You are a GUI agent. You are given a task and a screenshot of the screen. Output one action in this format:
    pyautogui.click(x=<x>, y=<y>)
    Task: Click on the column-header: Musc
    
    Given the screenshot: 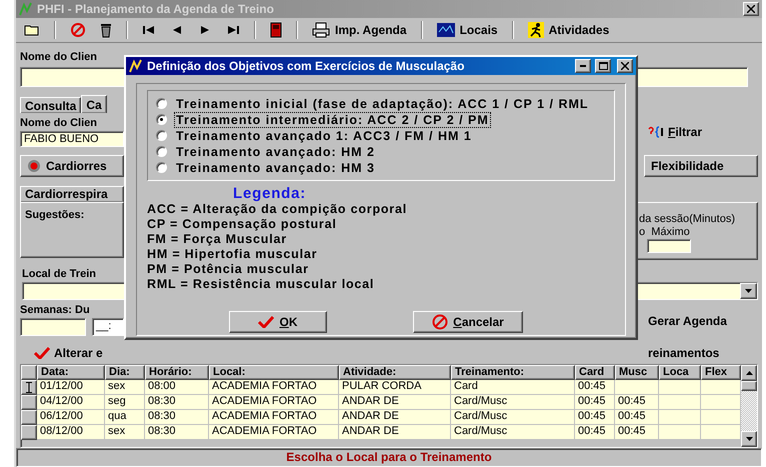 What is the action you would take?
    pyautogui.click(x=637, y=372)
    